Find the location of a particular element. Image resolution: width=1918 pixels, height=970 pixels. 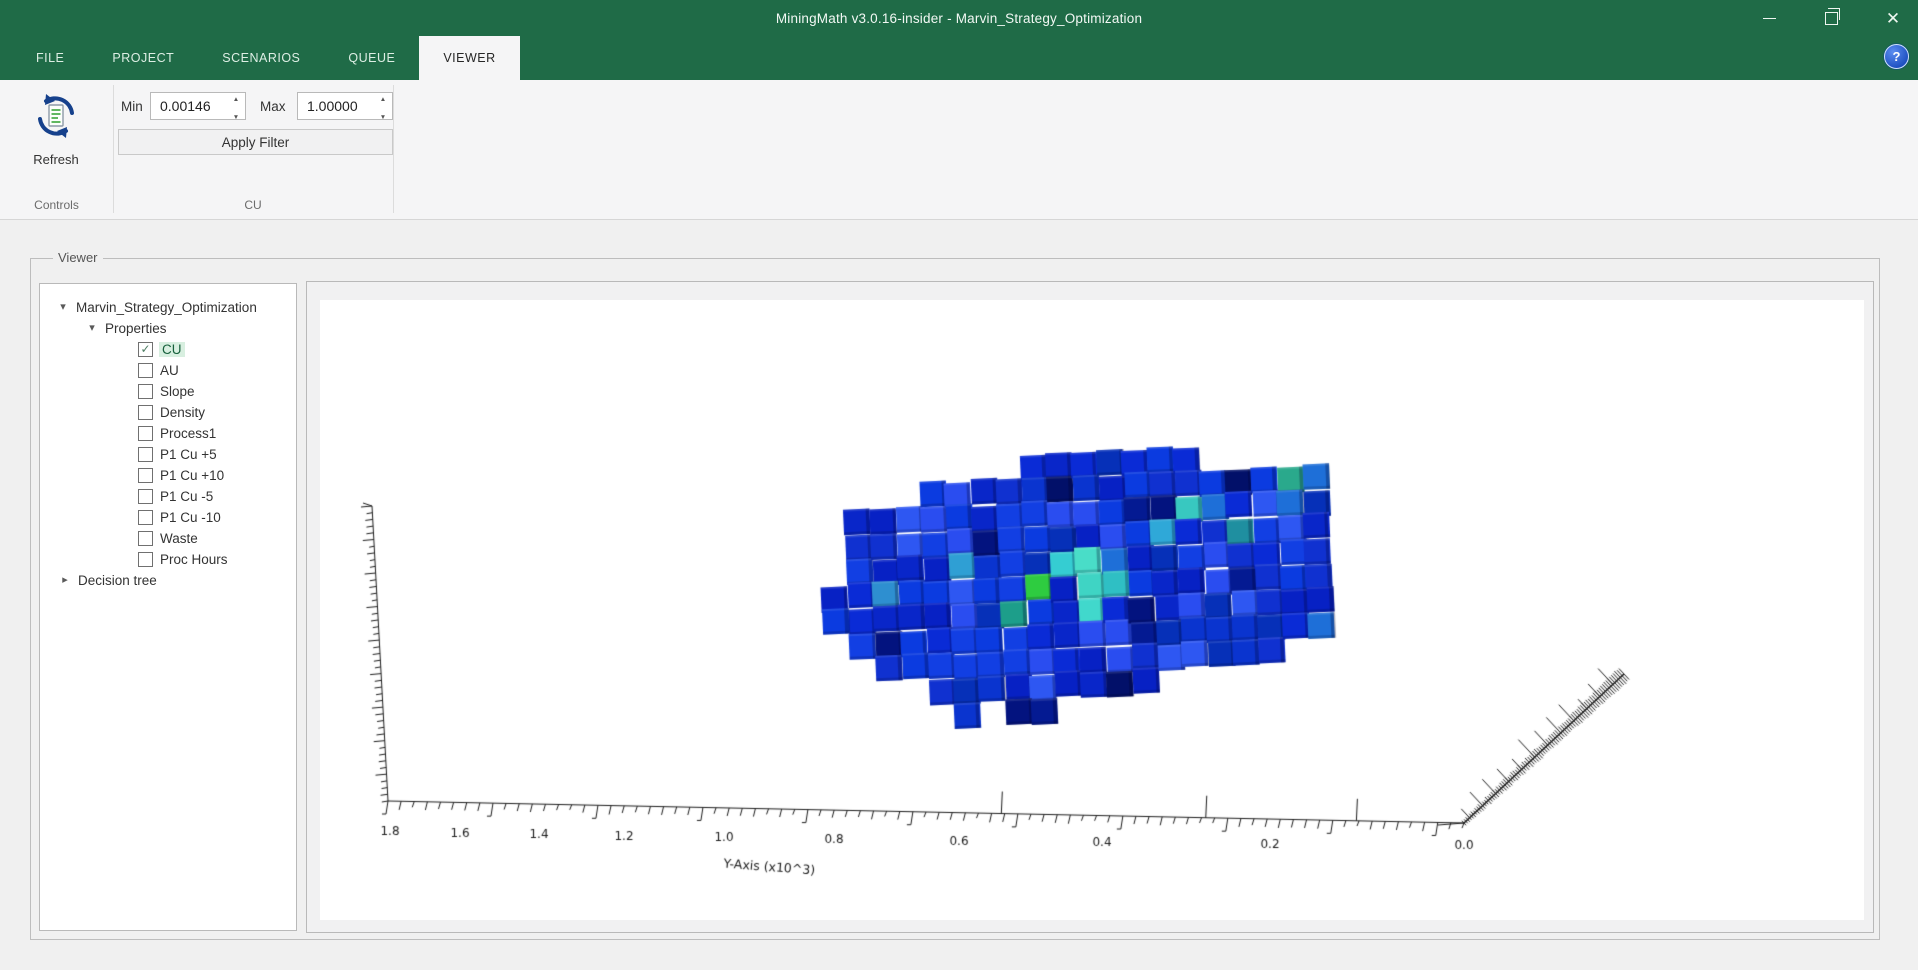

tab-queue: QUEUE is located at coordinates (371, 58).